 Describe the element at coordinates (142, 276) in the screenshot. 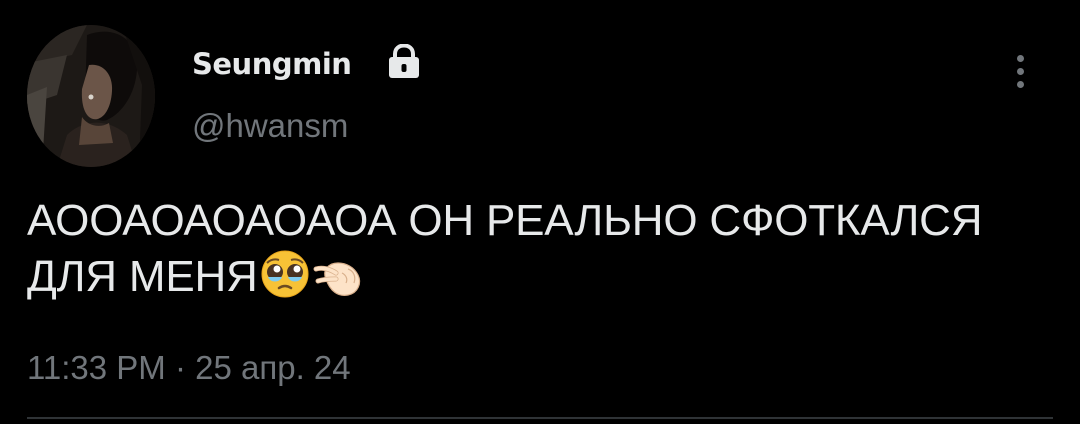

I see `tweet-text-line-2-text: ДЛЯ МЕНЯ` at that location.